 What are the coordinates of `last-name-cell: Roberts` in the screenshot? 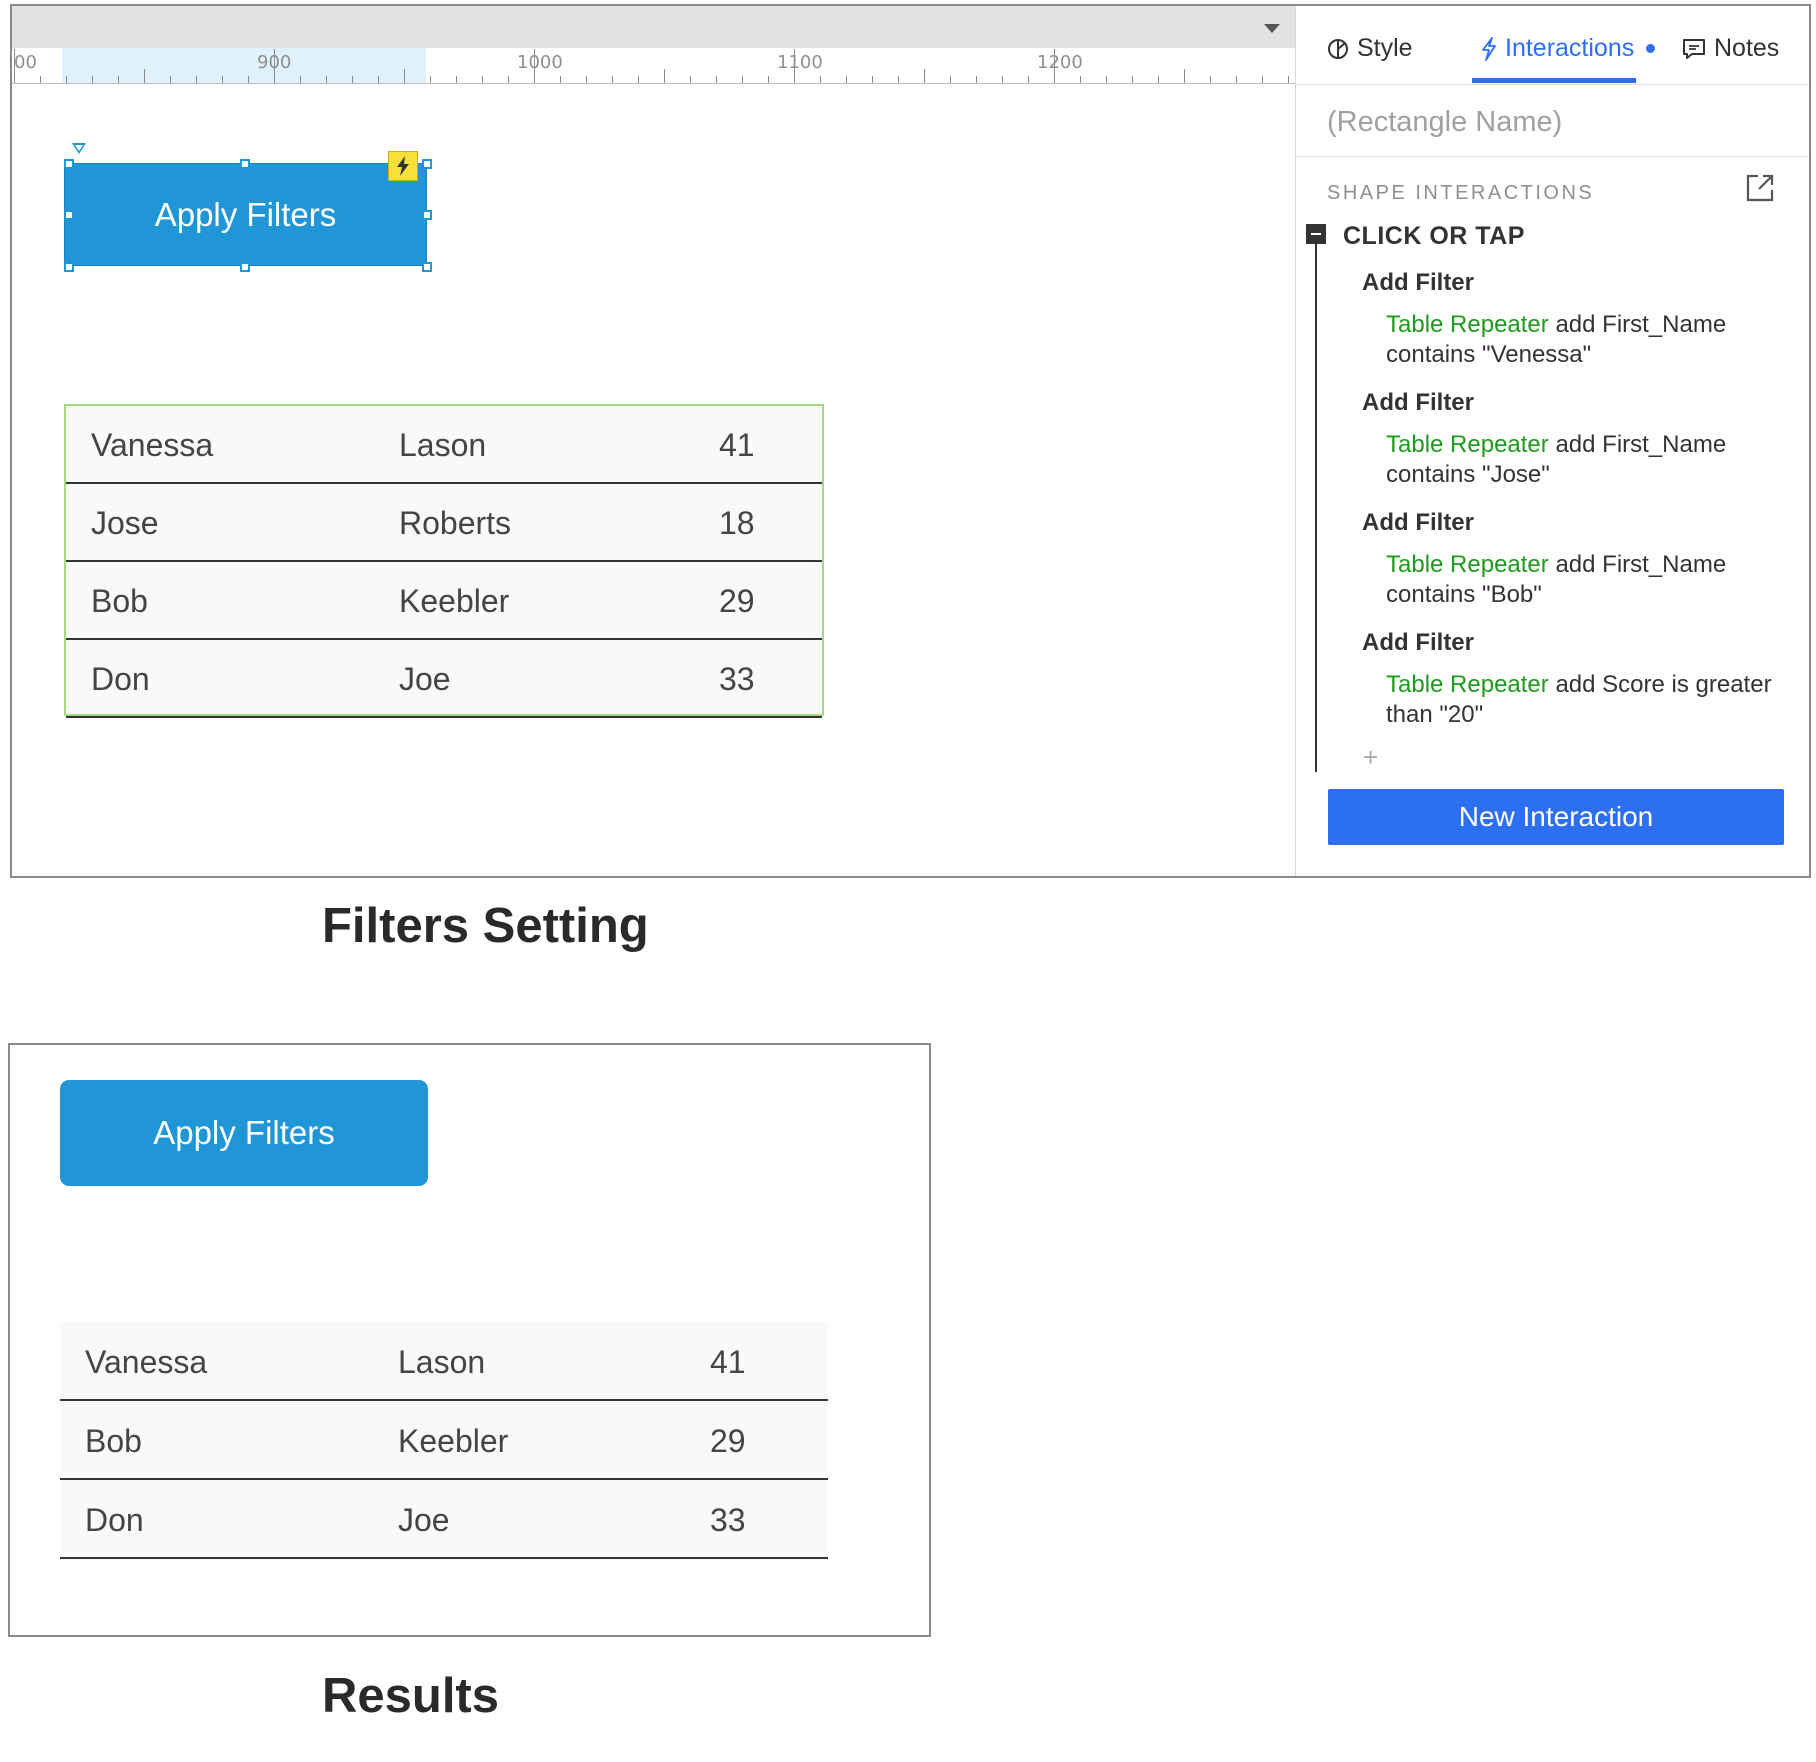 It's located at (455, 523).